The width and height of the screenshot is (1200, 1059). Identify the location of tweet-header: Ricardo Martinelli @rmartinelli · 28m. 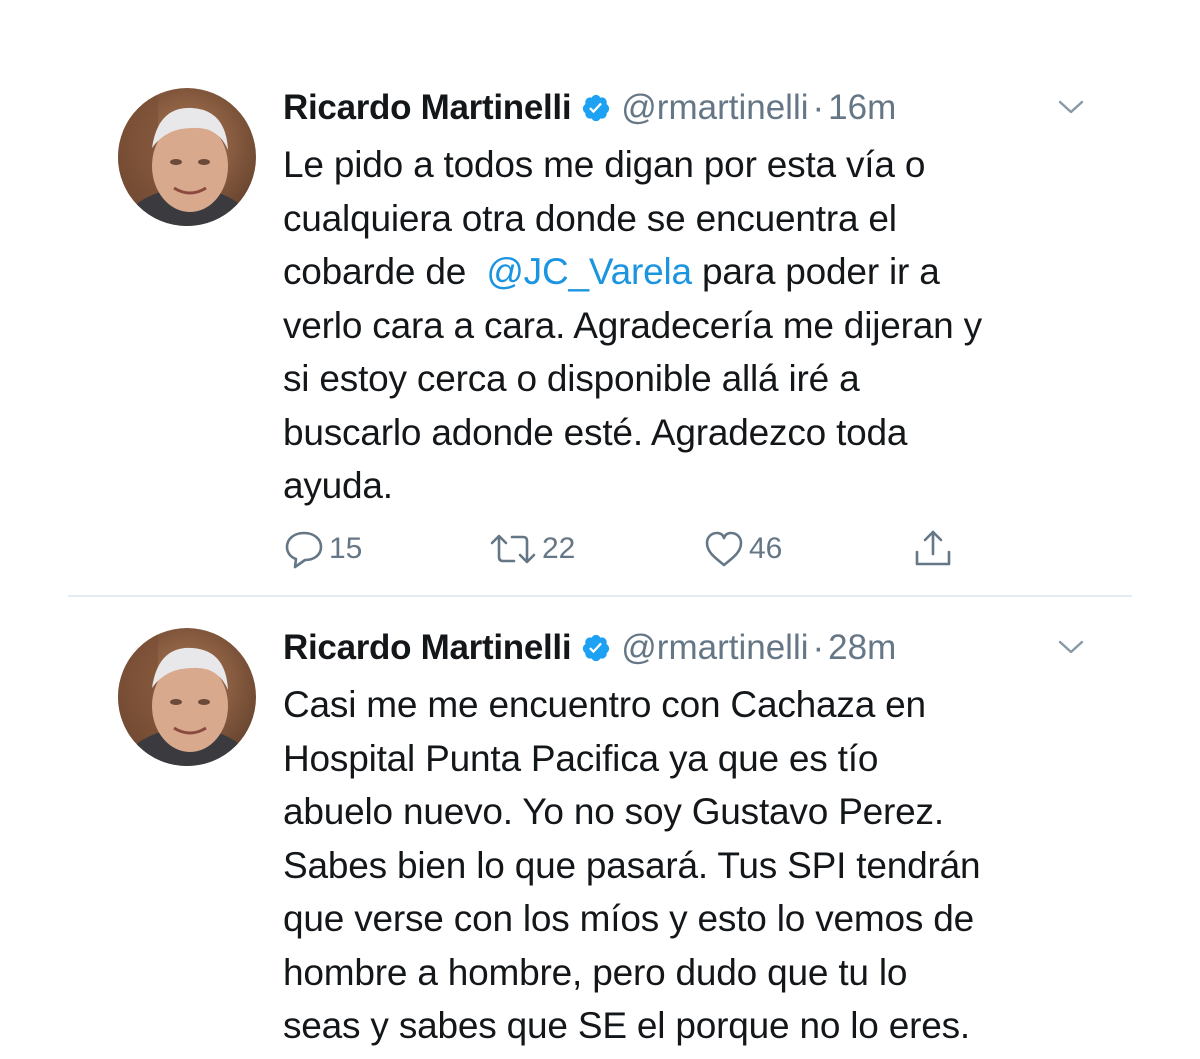
(589, 648).